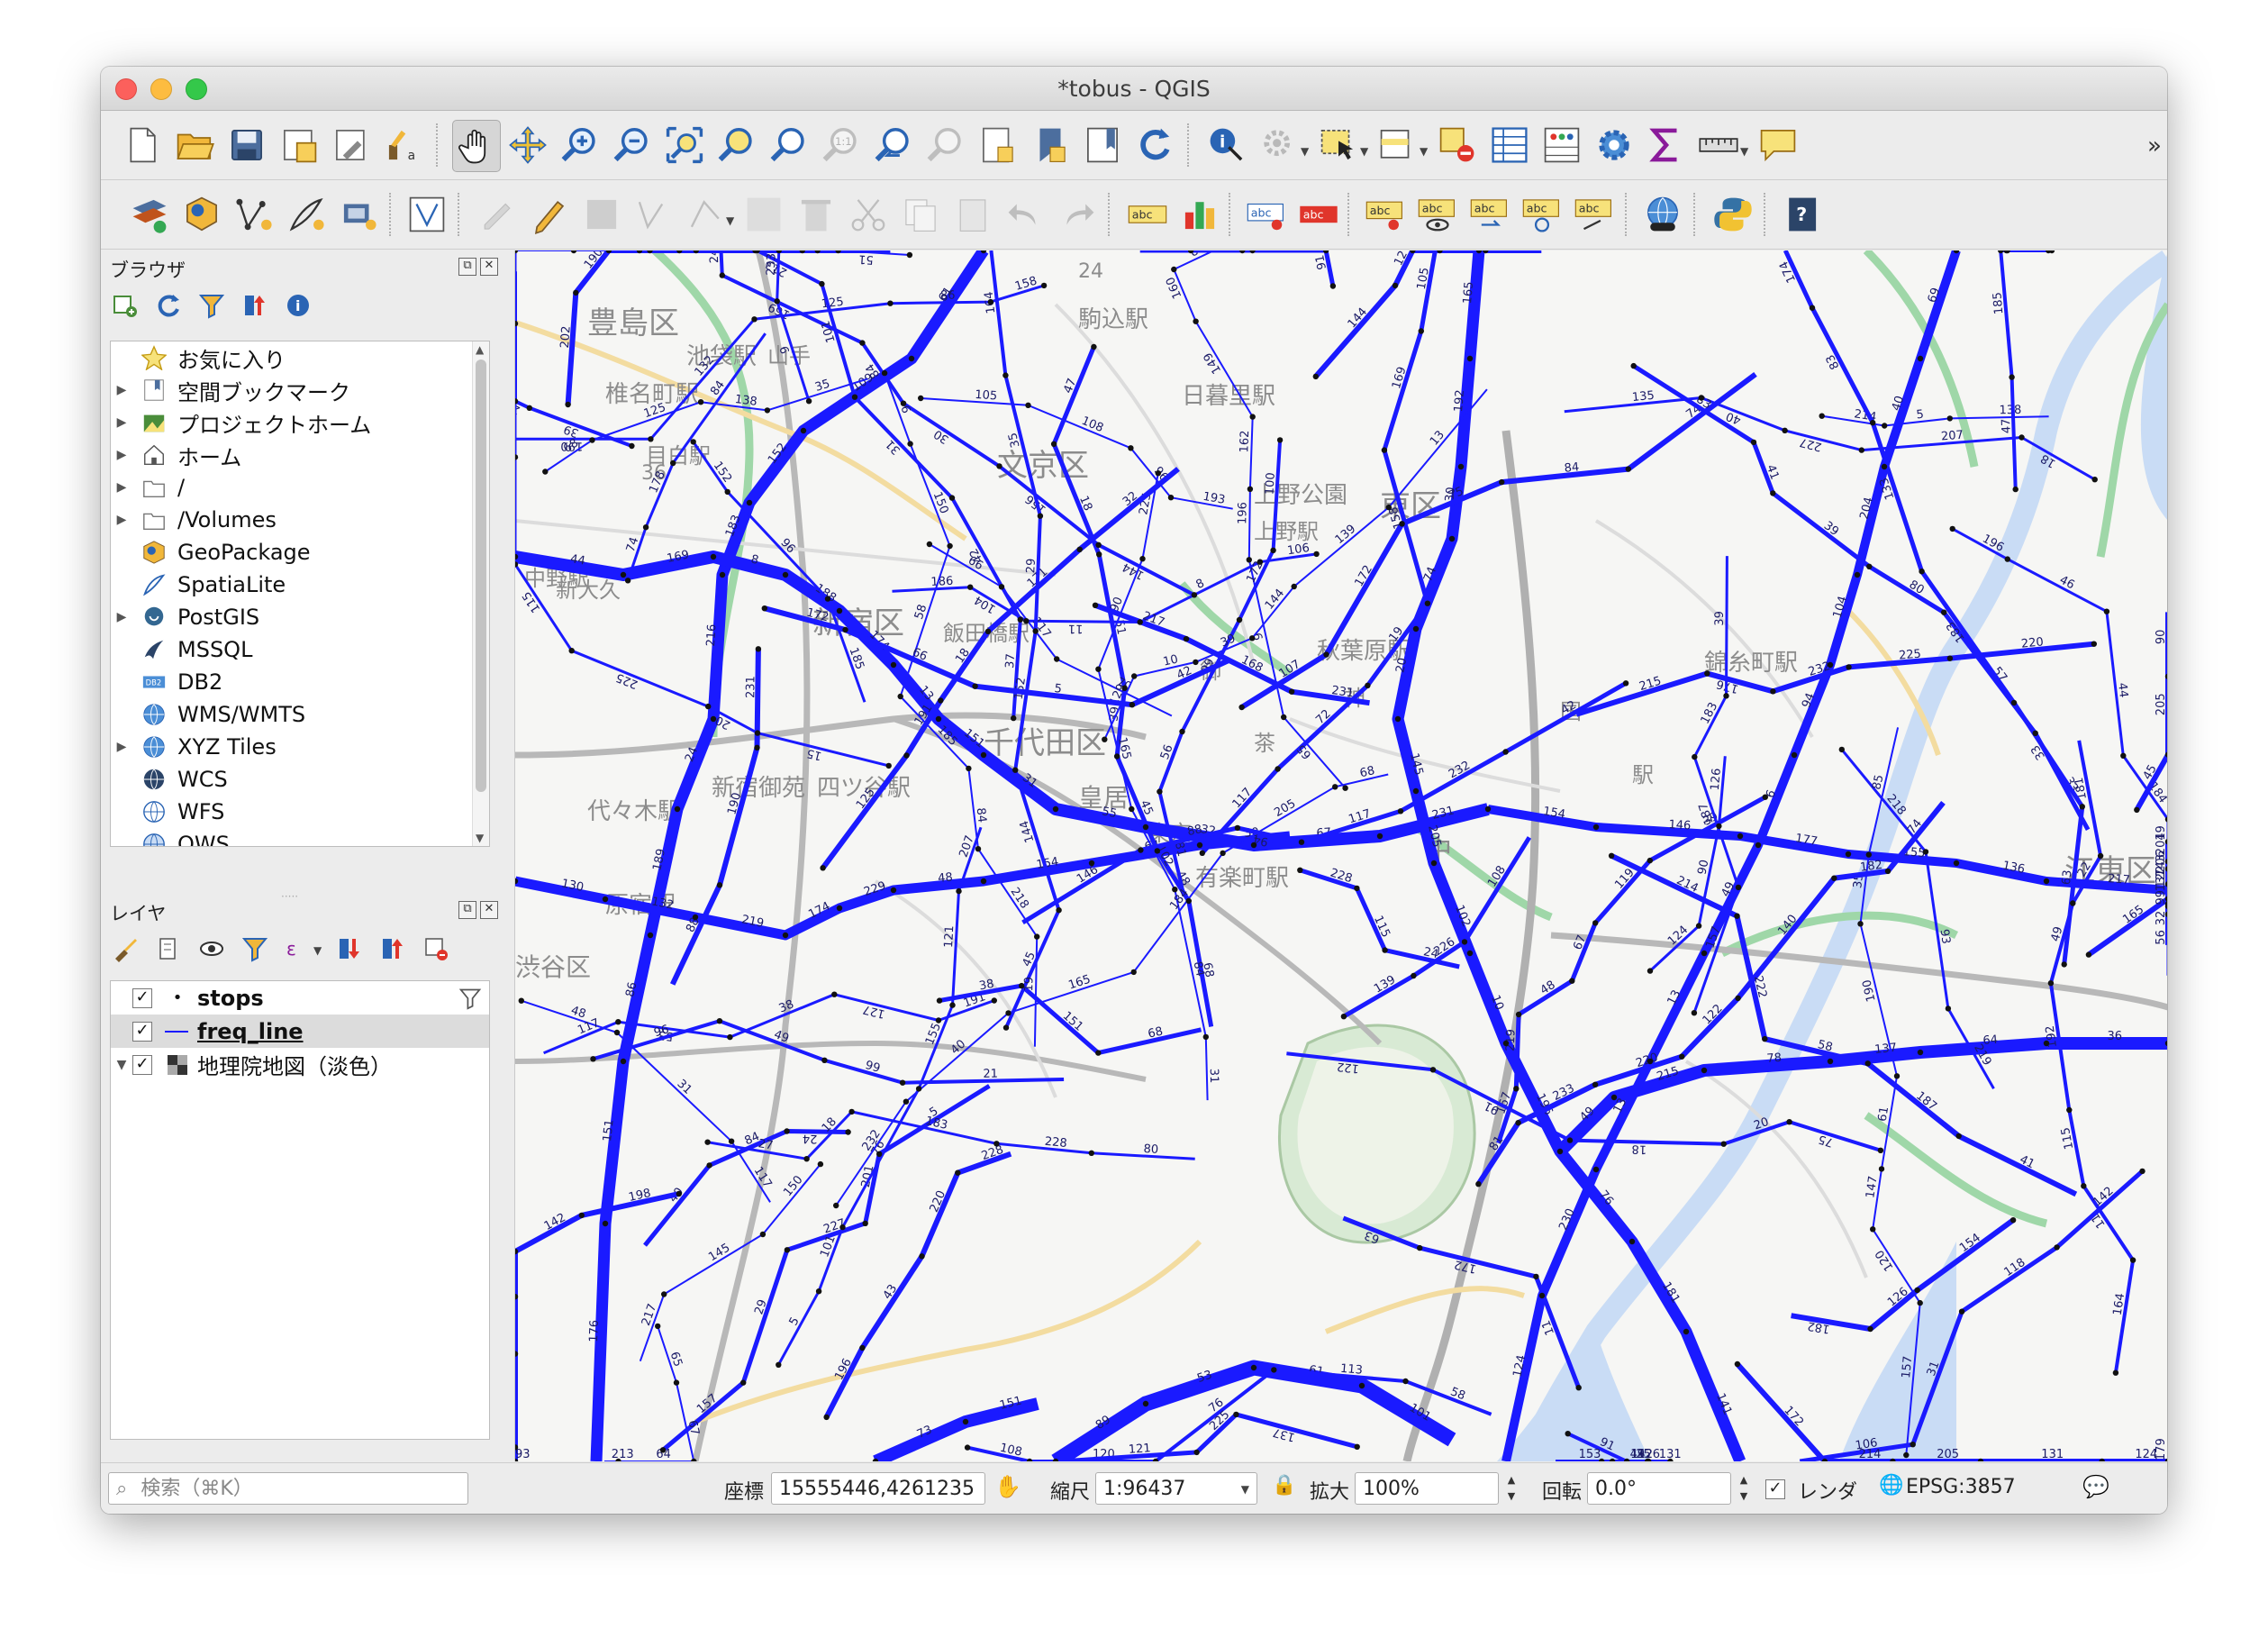 The width and height of the screenshot is (2268, 1647). Describe the element at coordinates (1424, 151) in the screenshot. I see `attribute-select-dropdown-icon: ▼` at that location.